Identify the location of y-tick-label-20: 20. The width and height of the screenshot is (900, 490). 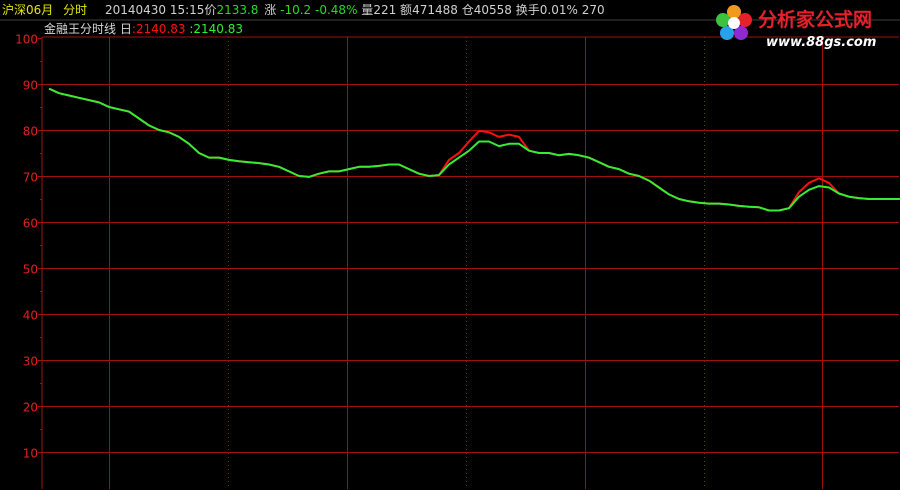
(30, 408).